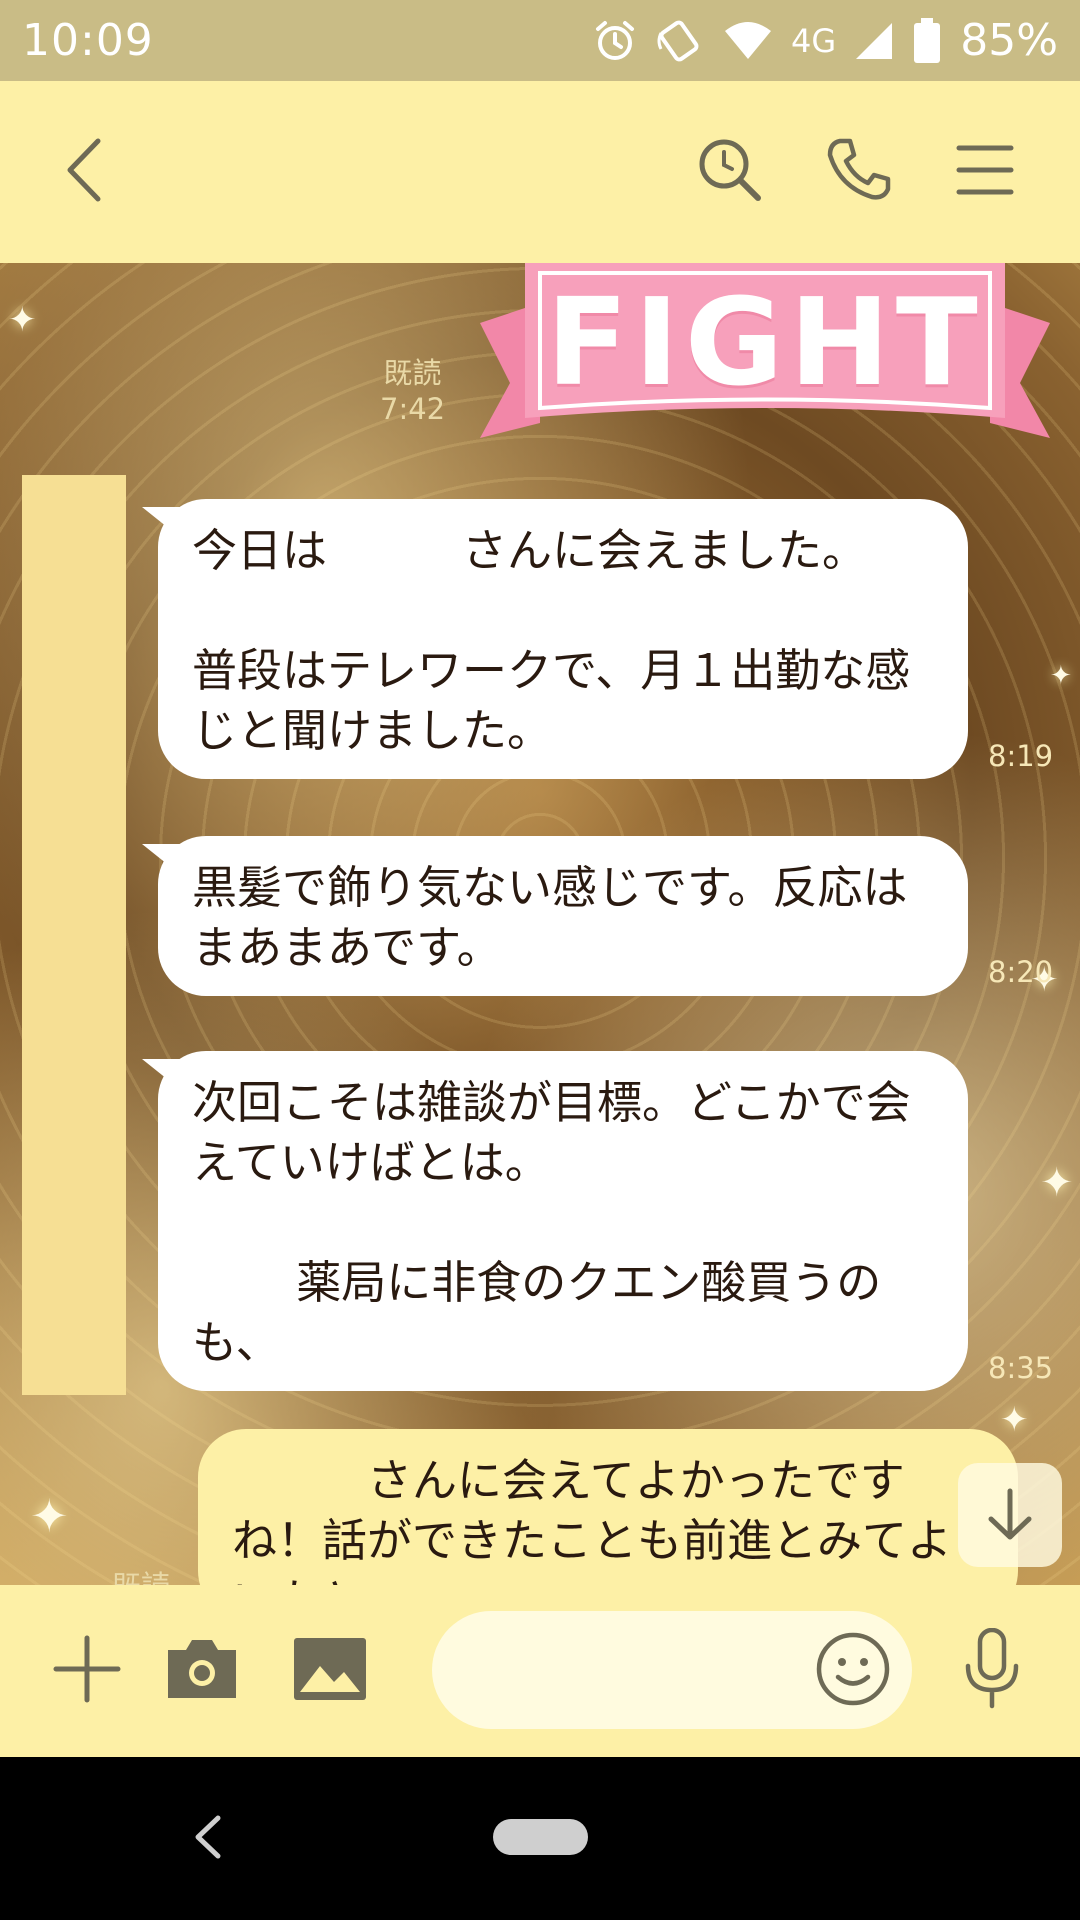 The image size is (1080, 1920). Describe the element at coordinates (1009, 40) in the screenshot. I see `battery-percent: 85%` at that location.